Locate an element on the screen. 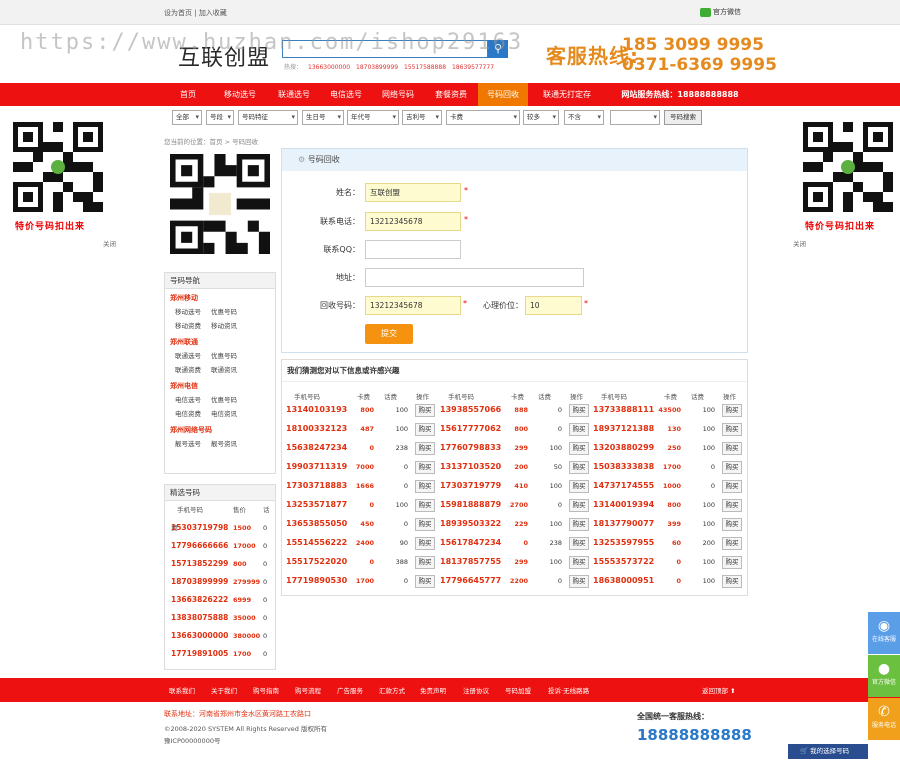 The width and height of the screenshot is (900, 764). hot-num: 18703899999 is located at coordinates (377, 67).